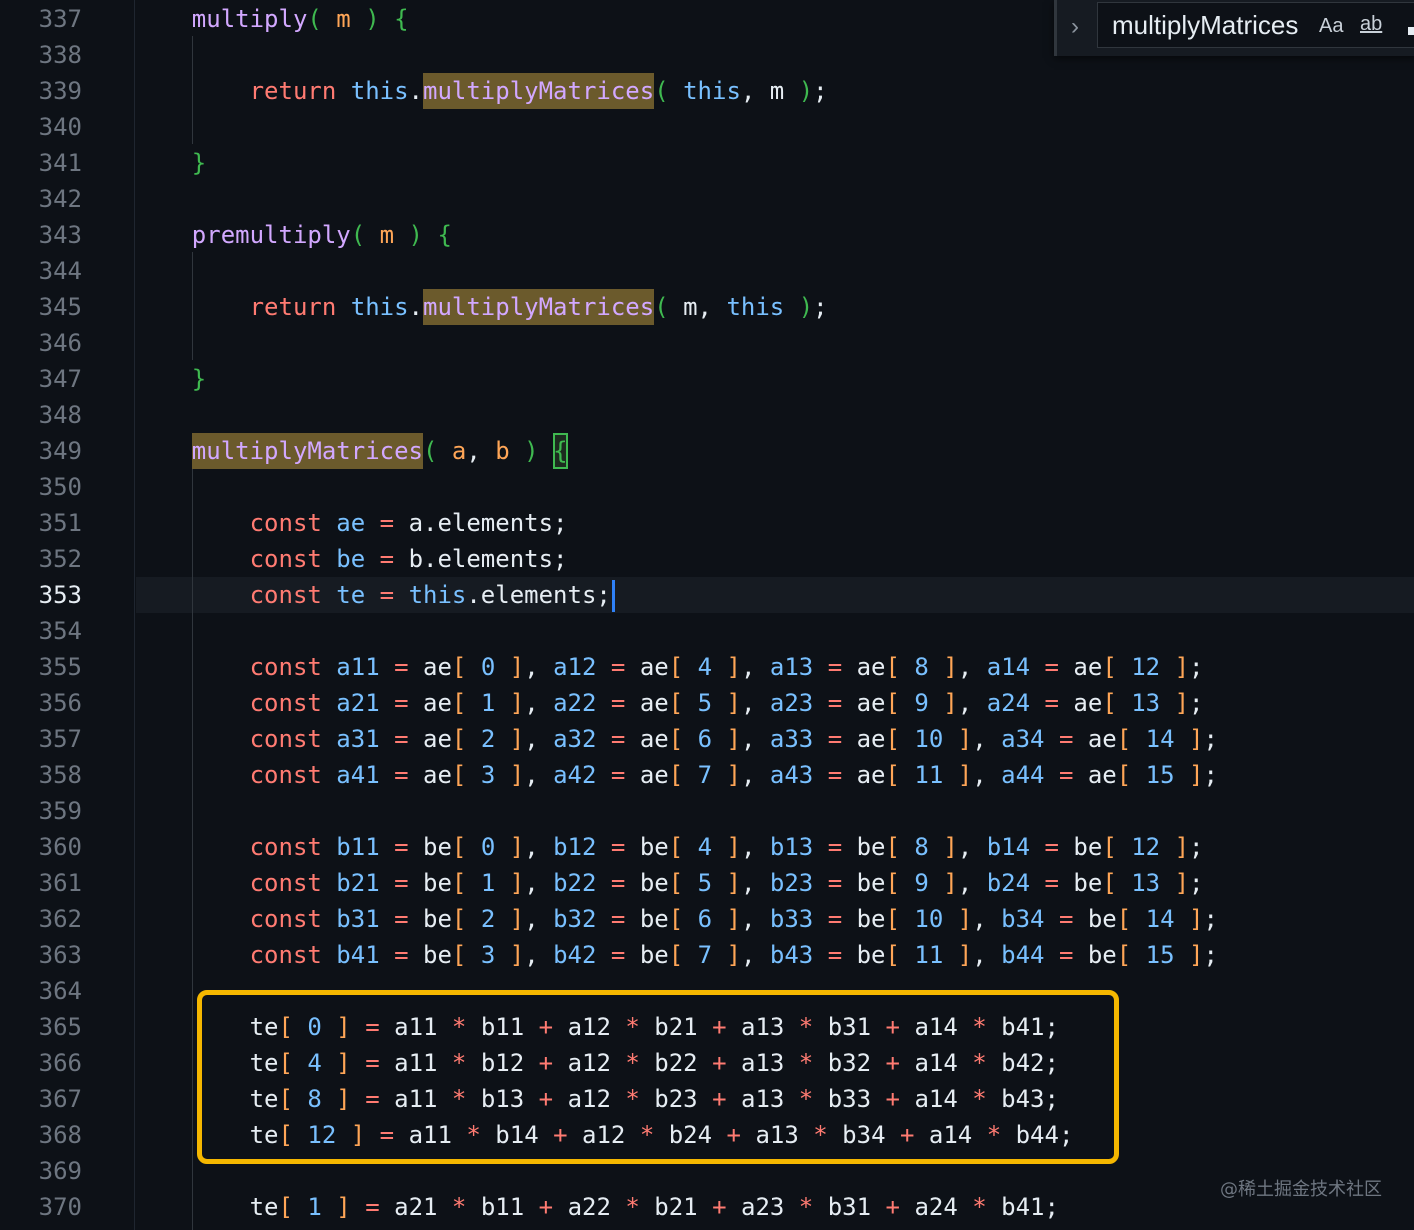 This screenshot has height=1230, width=1414. I want to click on code-token: b13, so click(791, 847).